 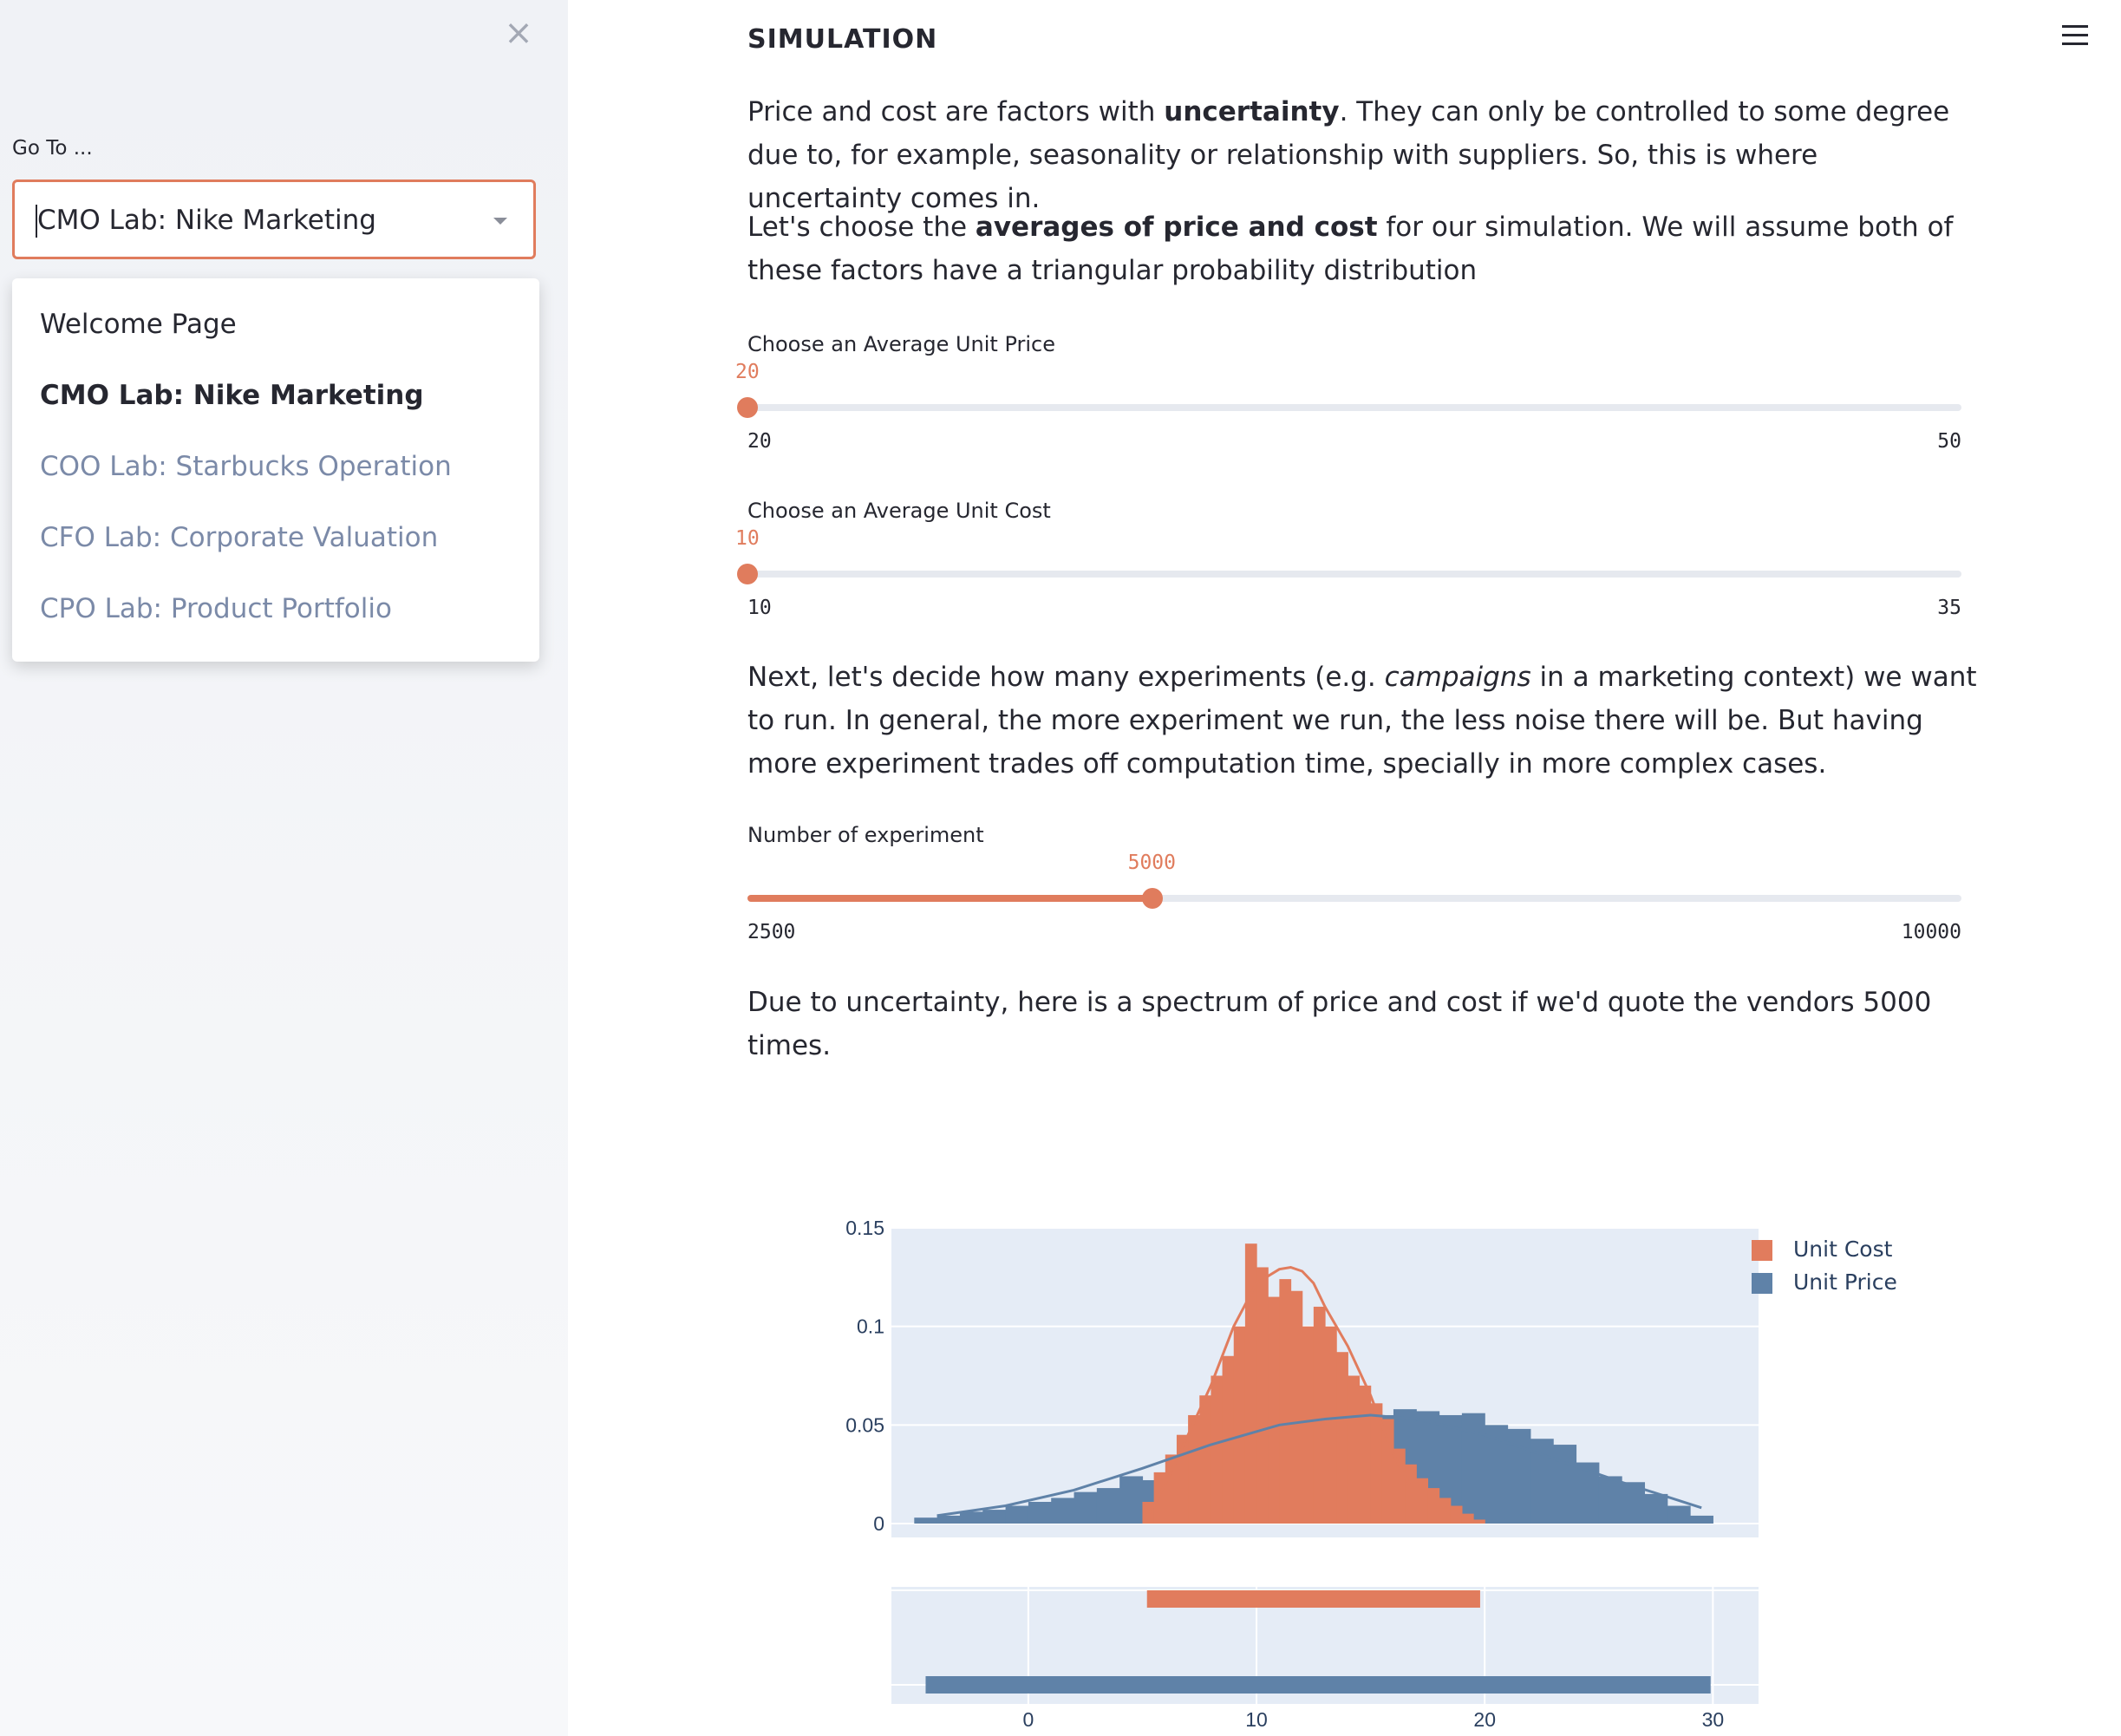 What do you see at coordinates (1714, 1719) in the screenshot?
I see `x-tick-label: 30` at bounding box center [1714, 1719].